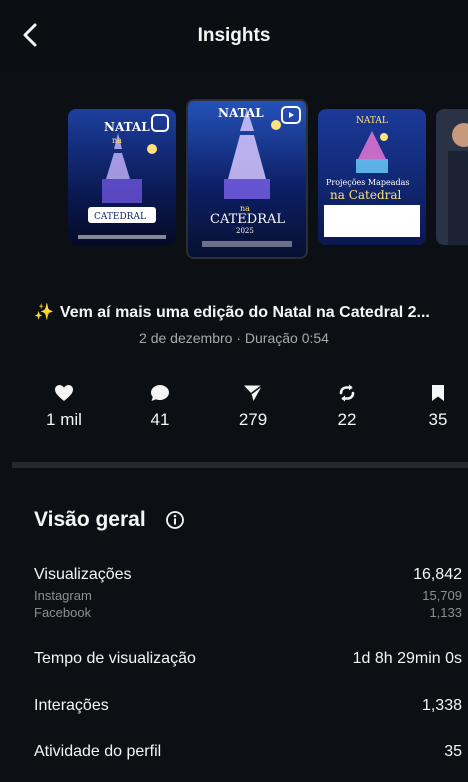 This screenshot has width=468, height=782. Describe the element at coordinates (438, 393) in the screenshot. I see `bookmark-icon` at that location.